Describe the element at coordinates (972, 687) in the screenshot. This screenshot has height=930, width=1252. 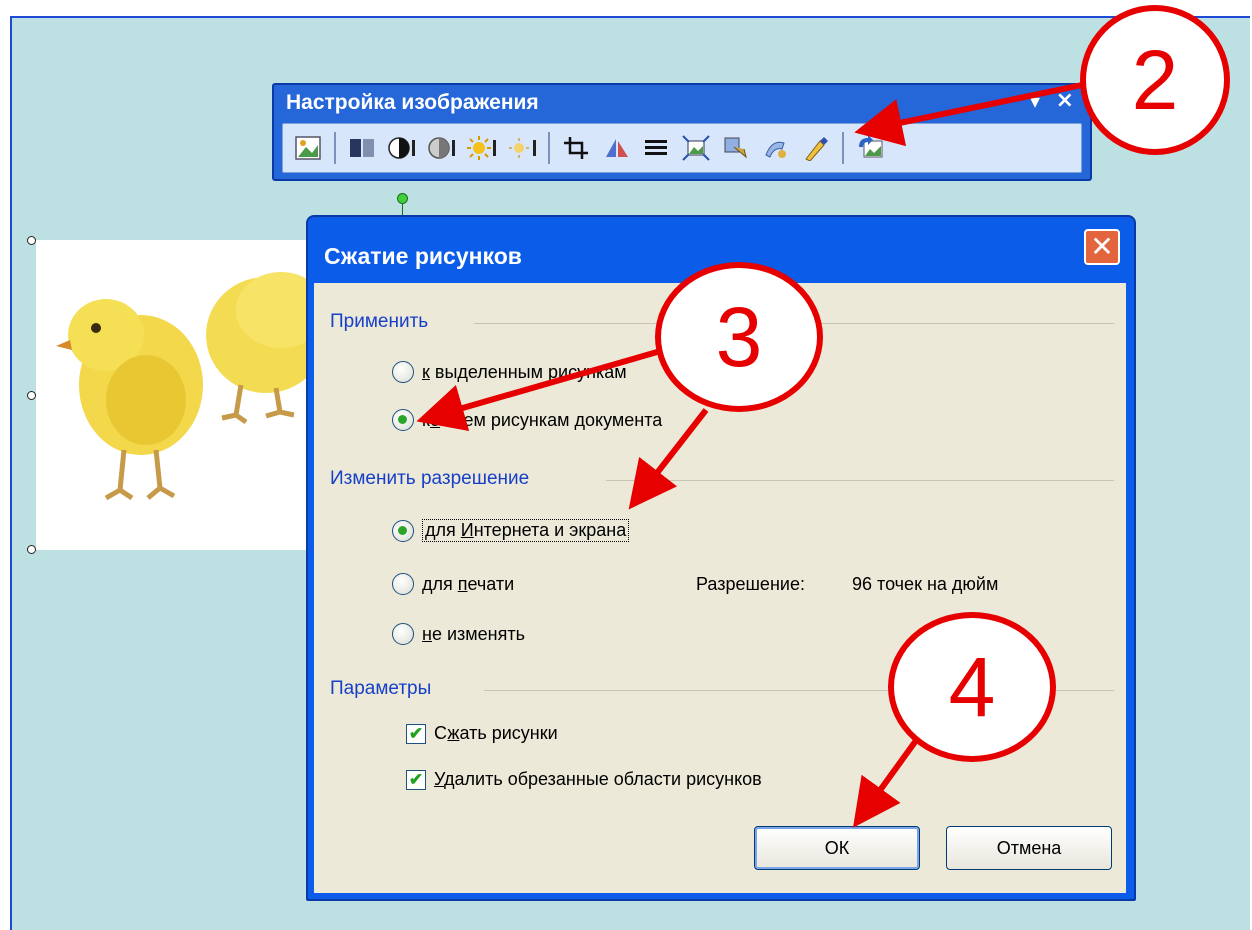
I see `step-4-callout: 4` at that location.